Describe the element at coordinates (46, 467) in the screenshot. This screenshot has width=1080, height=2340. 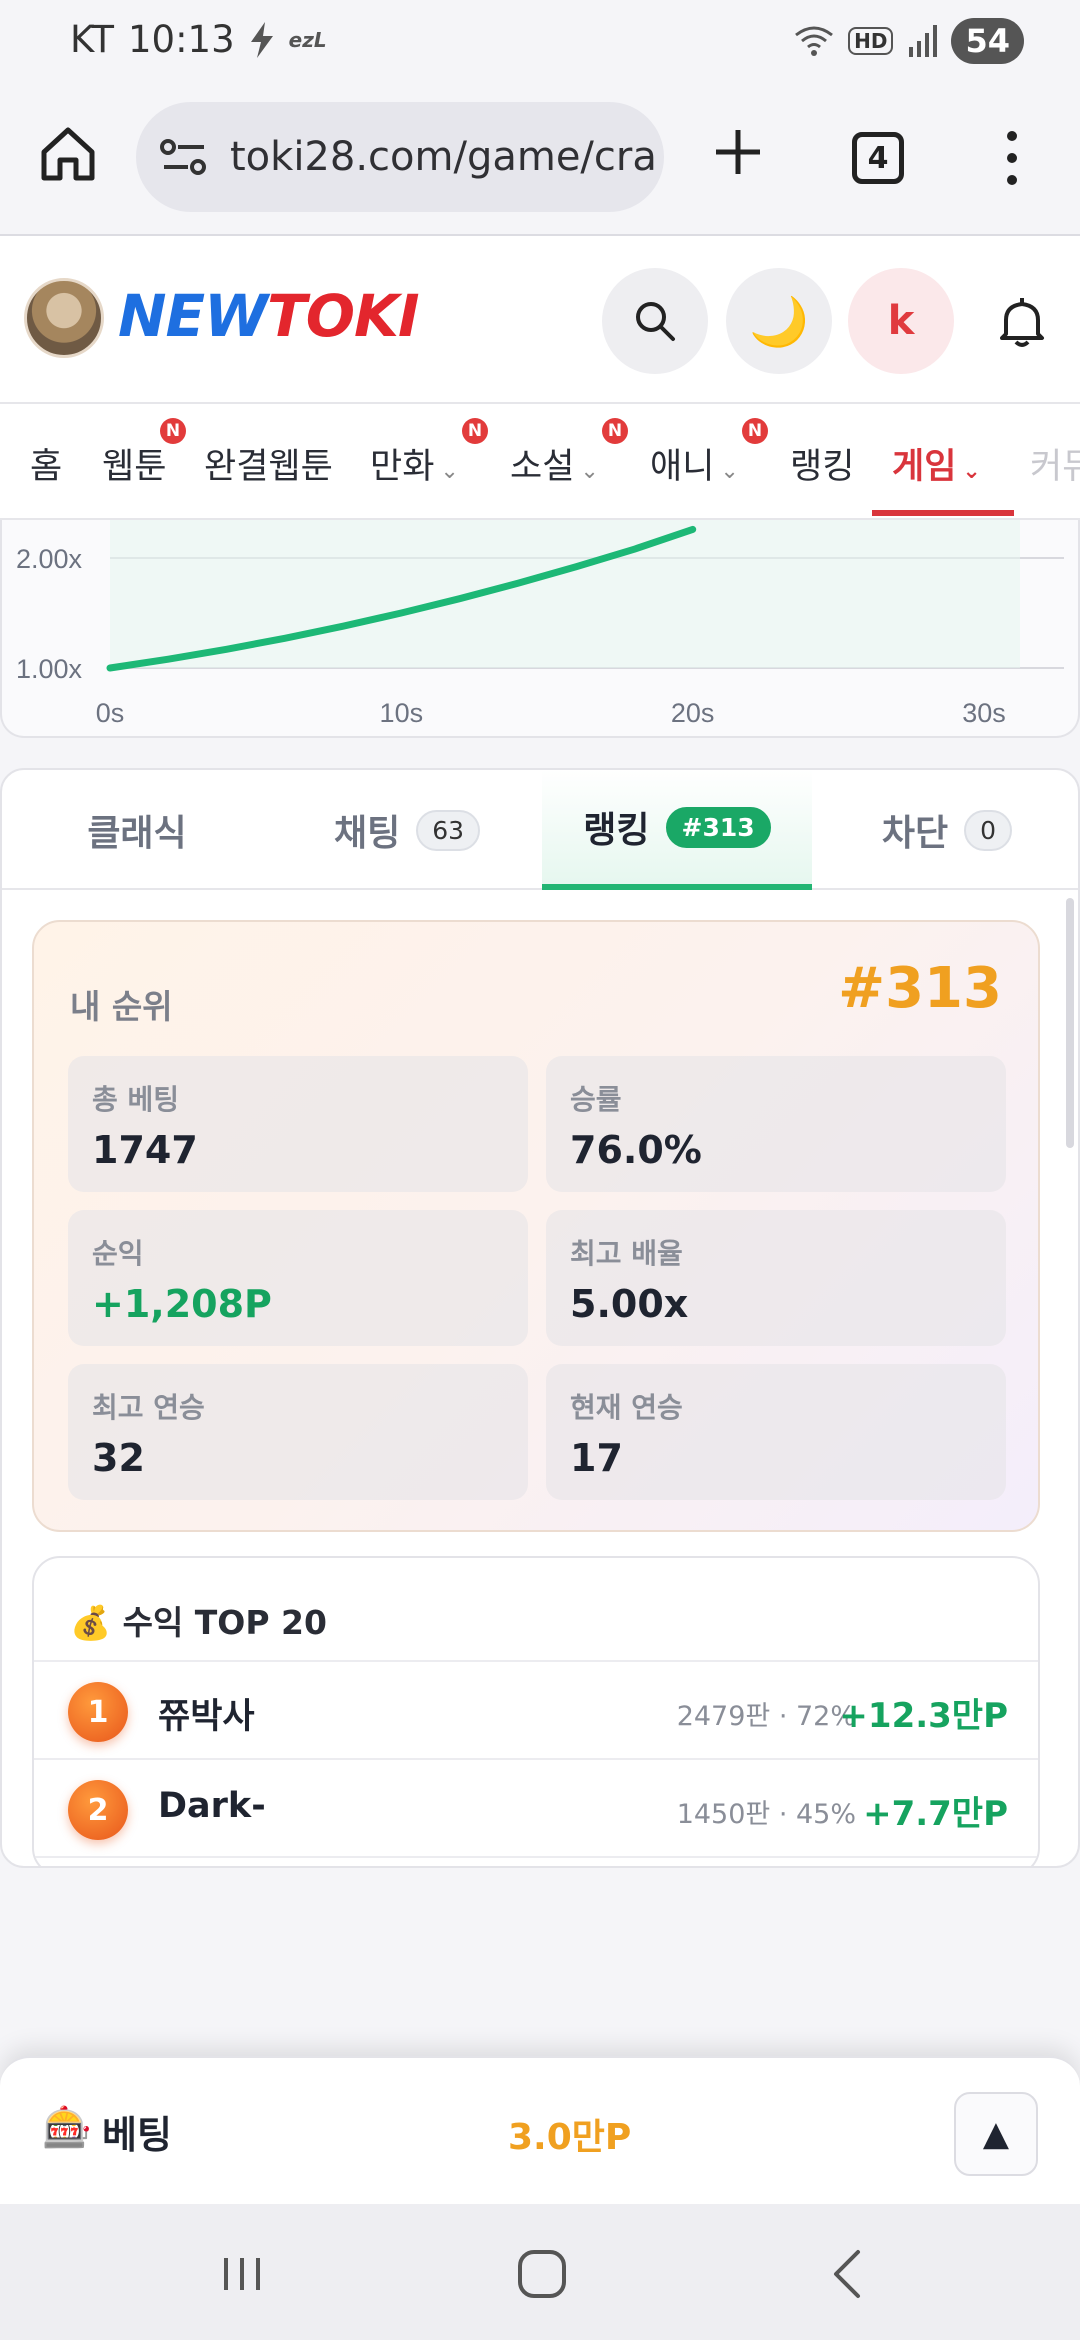
I see `nav-label: 홈` at that location.